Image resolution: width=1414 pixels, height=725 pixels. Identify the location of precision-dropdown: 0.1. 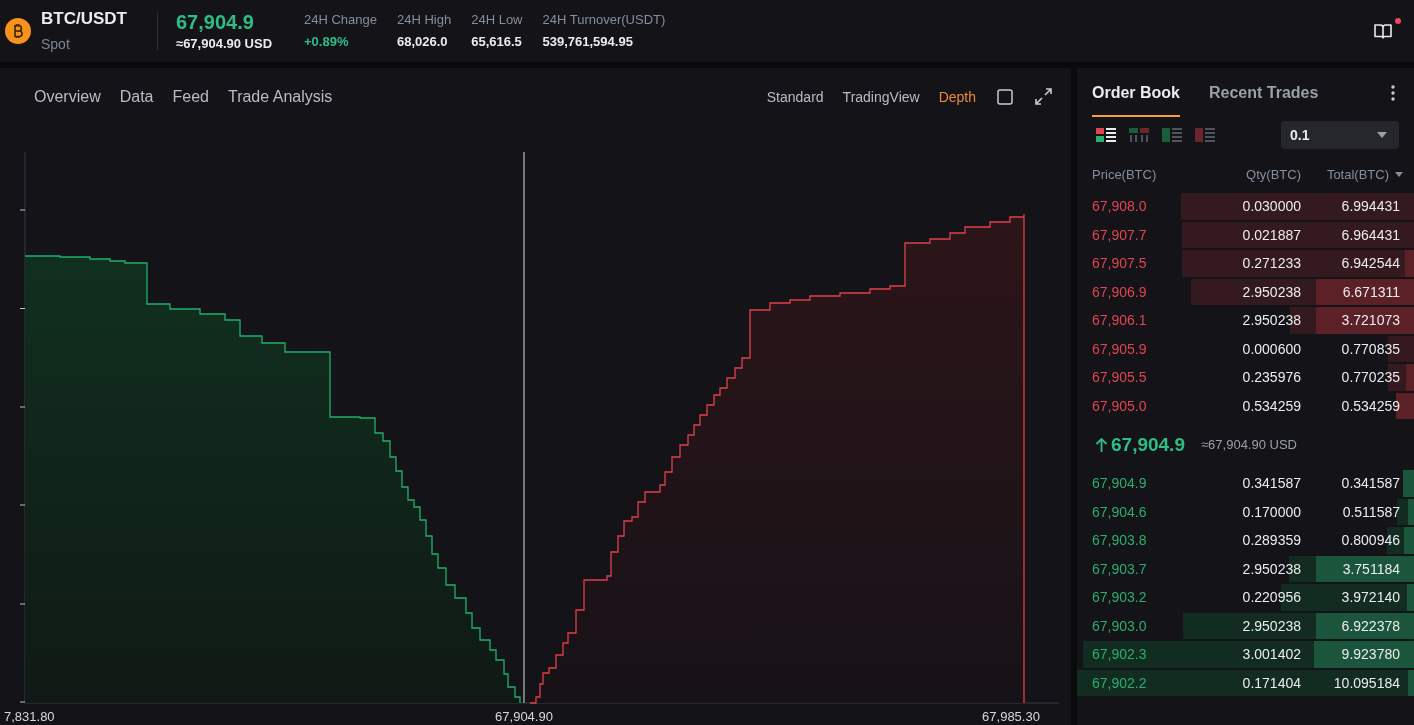
(1340, 135).